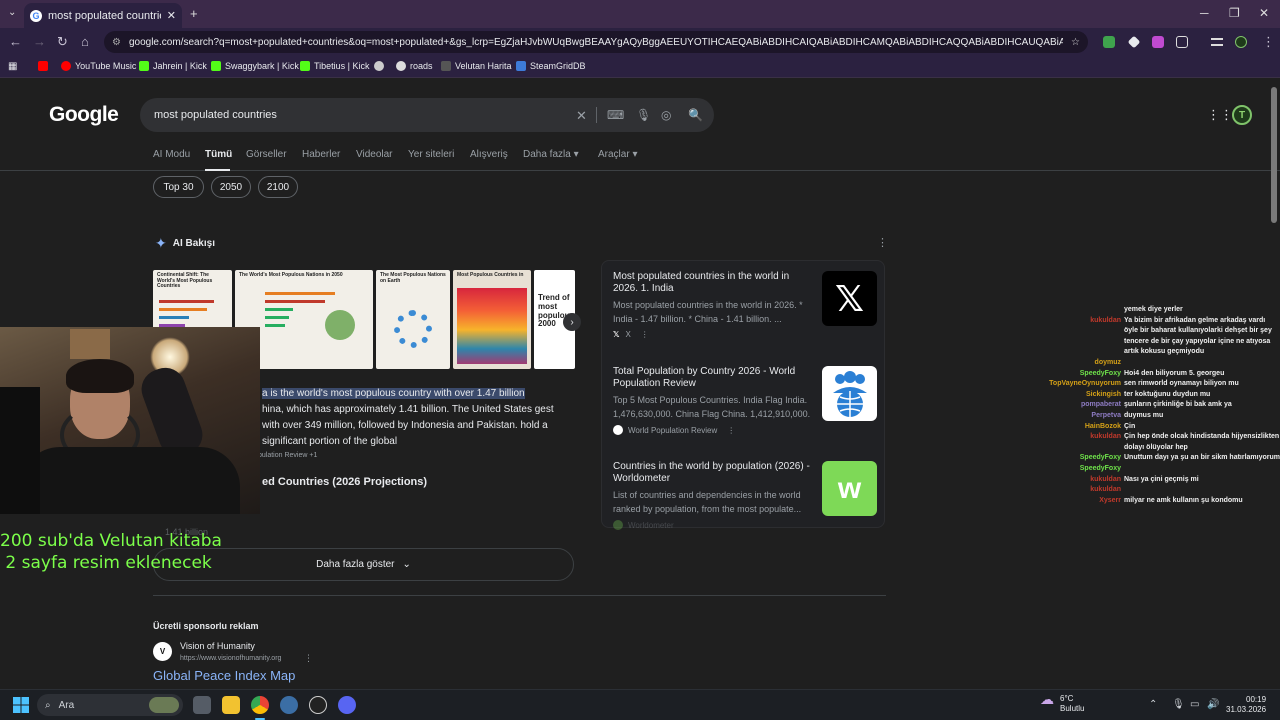  I want to click on chip-top-30: Top 30, so click(178, 187).